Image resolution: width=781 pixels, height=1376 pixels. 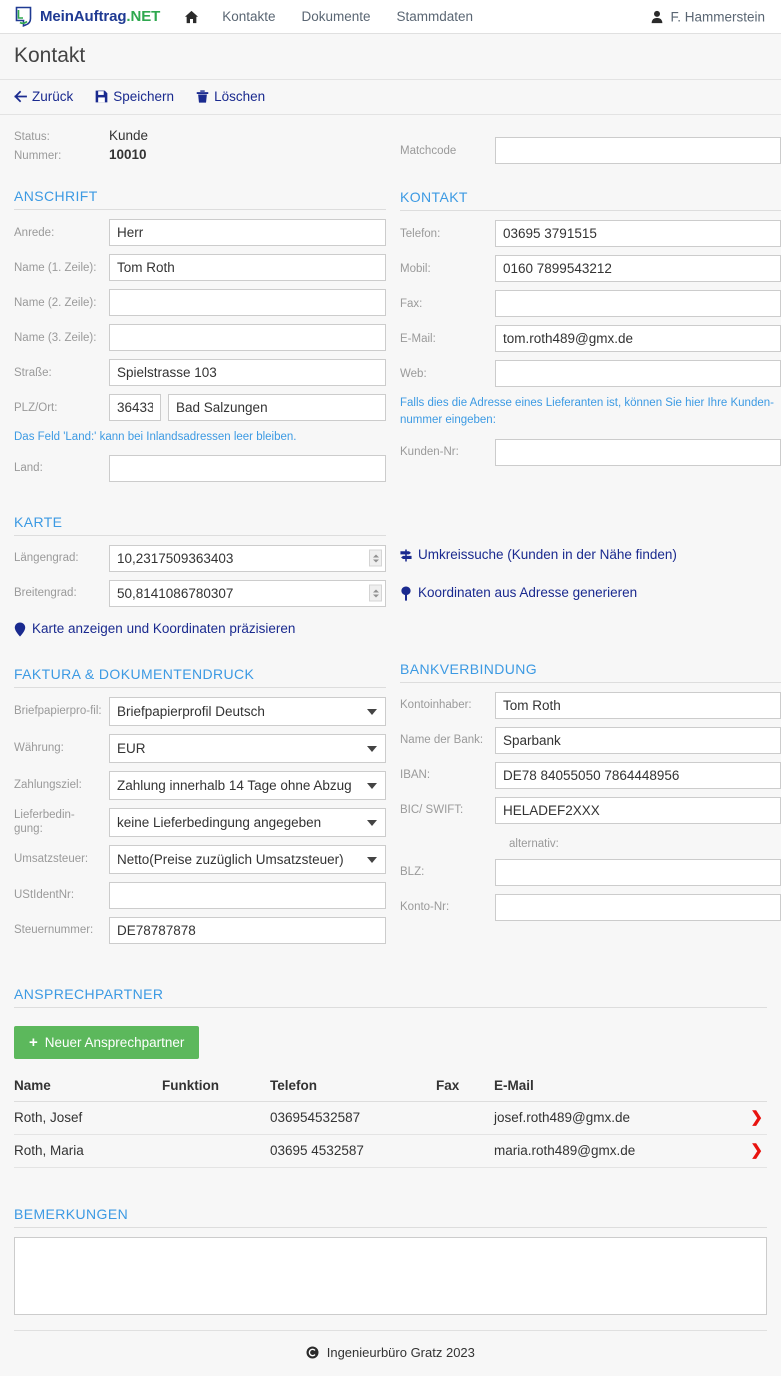 I want to click on laengengrad-input, so click(x=247, y=558).